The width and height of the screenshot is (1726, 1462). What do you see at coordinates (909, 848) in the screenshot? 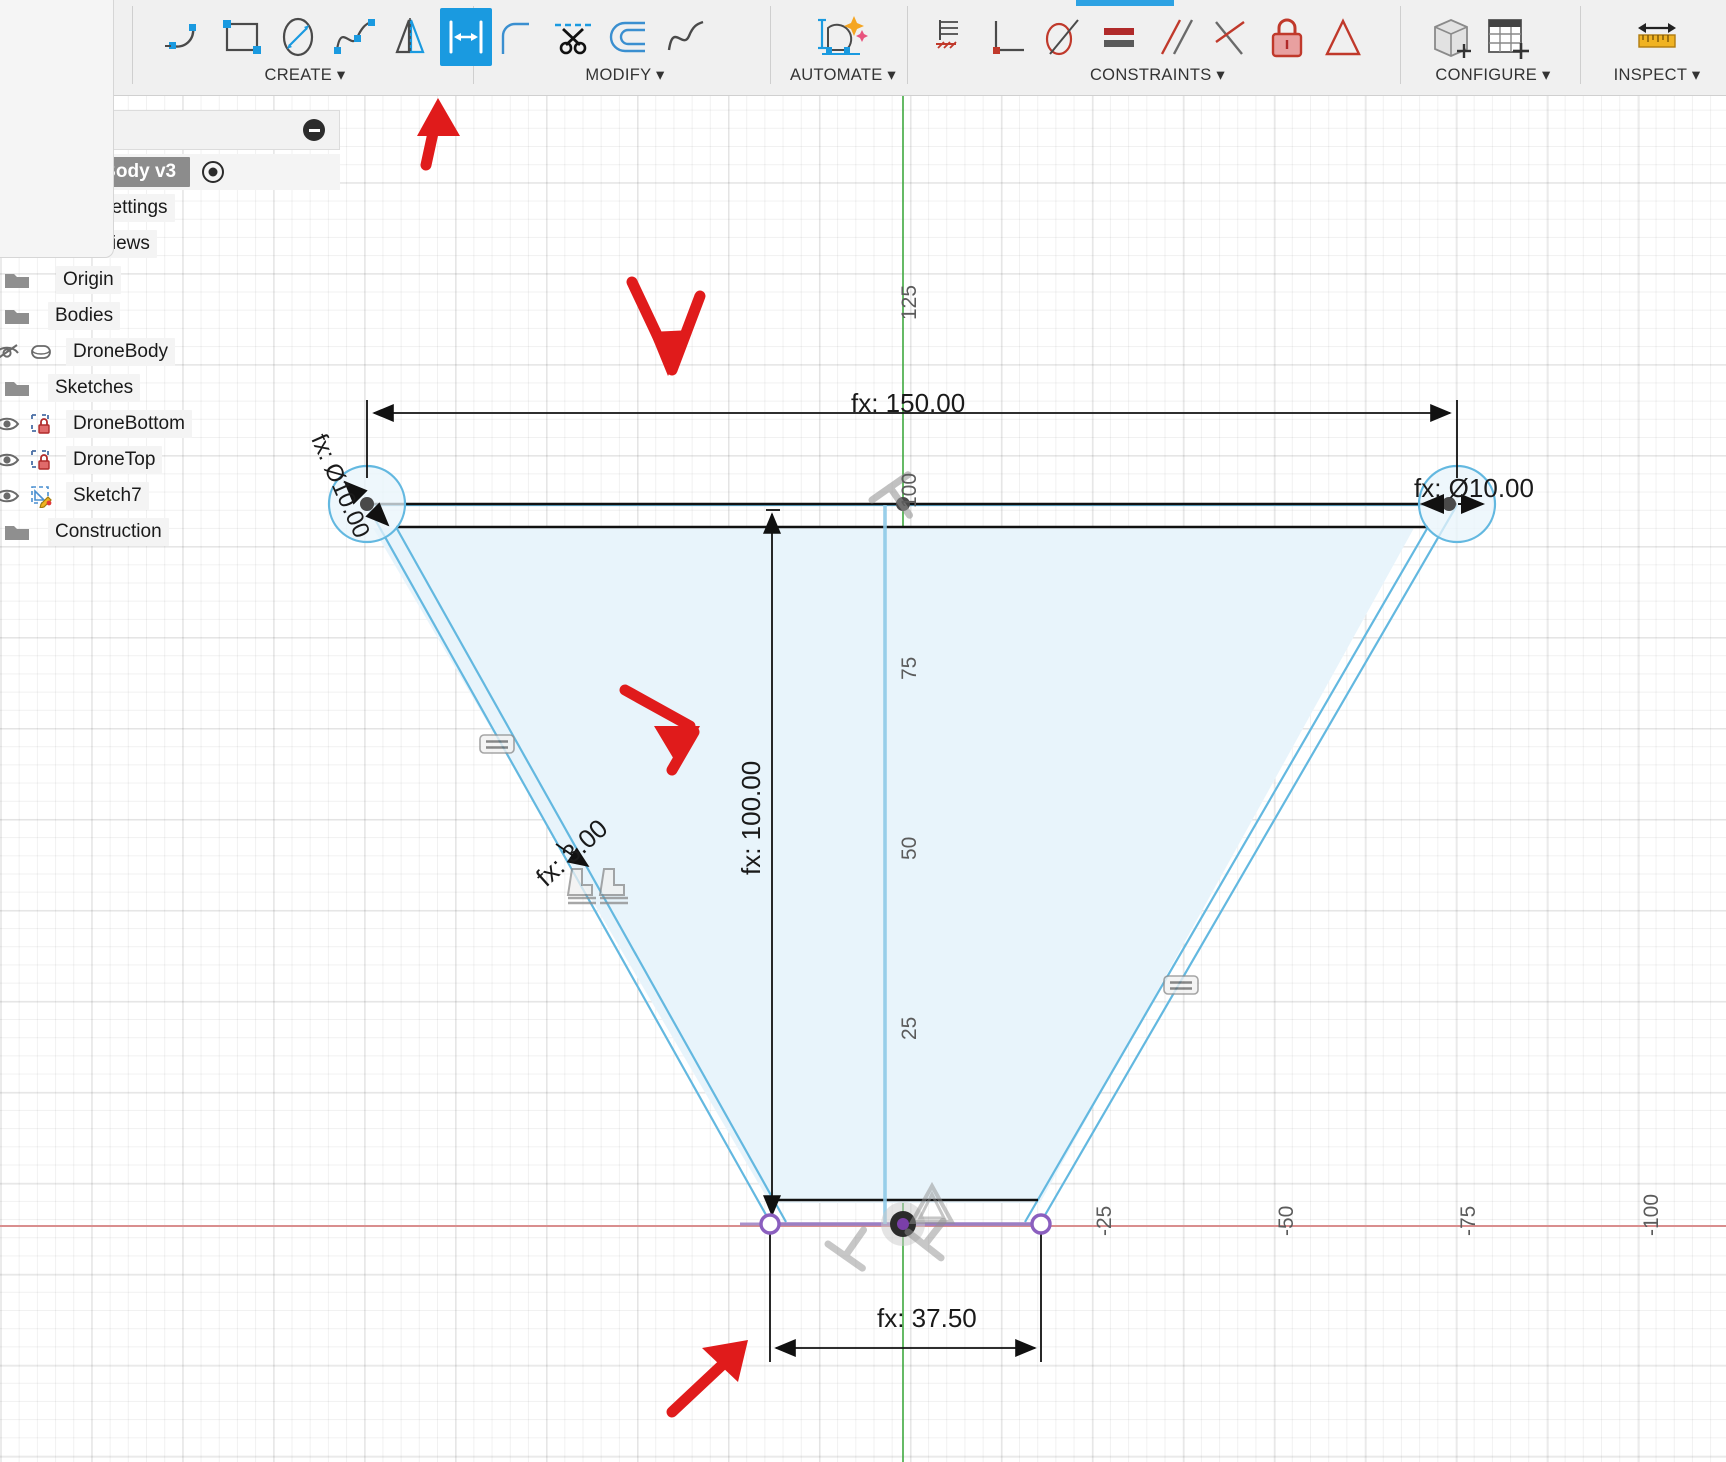
I see `y-tick-50: 50` at bounding box center [909, 848].